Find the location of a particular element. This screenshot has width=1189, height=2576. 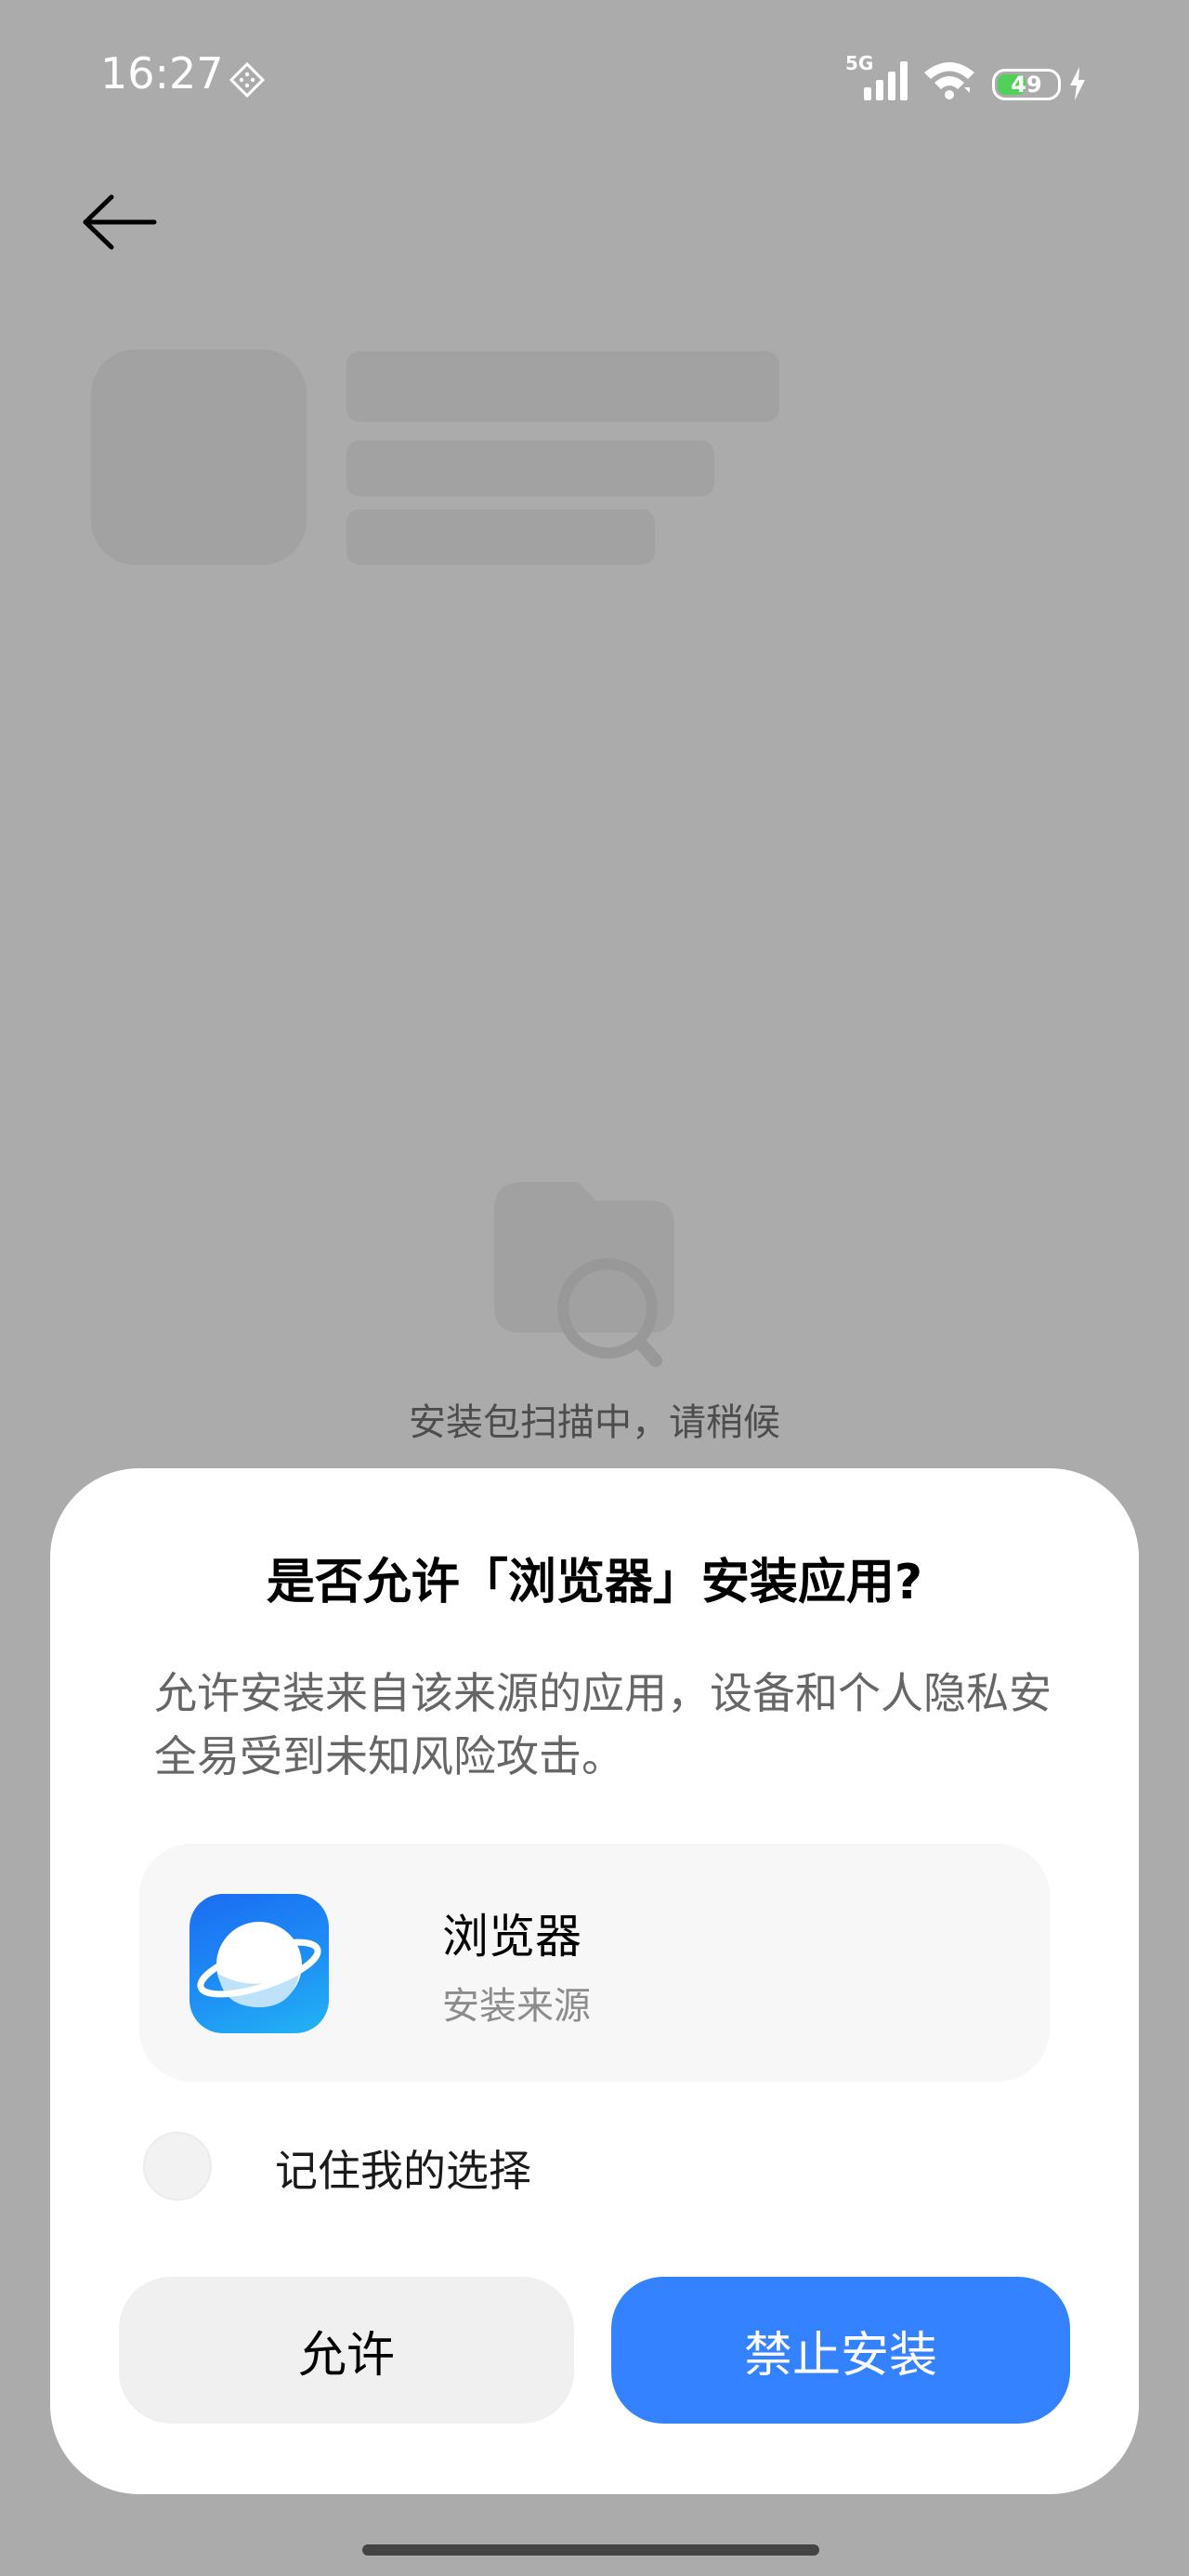

status-icons: 5G 49 is located at coordinates (966, 76).